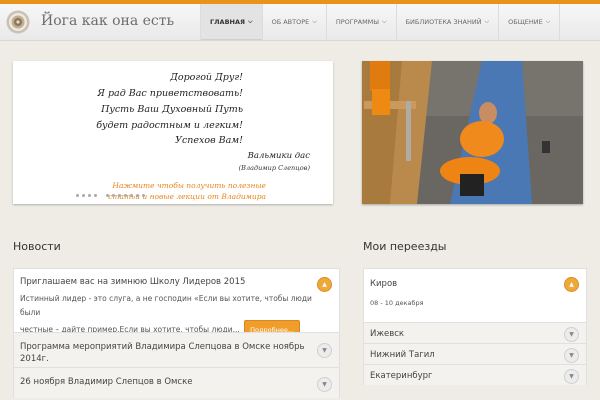 The image size is (600, 400). I want to click on nav-label: ОБЩЕНИЕ, so click(525, 22).